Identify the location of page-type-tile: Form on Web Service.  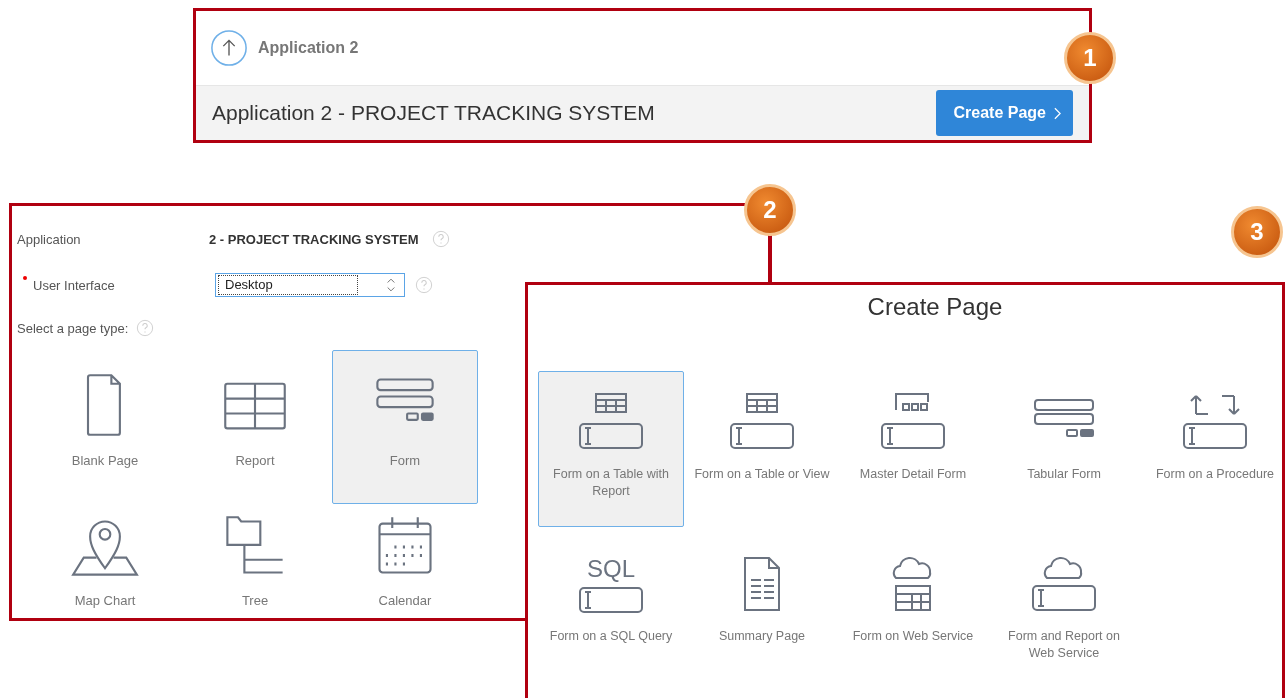
(913, 605).